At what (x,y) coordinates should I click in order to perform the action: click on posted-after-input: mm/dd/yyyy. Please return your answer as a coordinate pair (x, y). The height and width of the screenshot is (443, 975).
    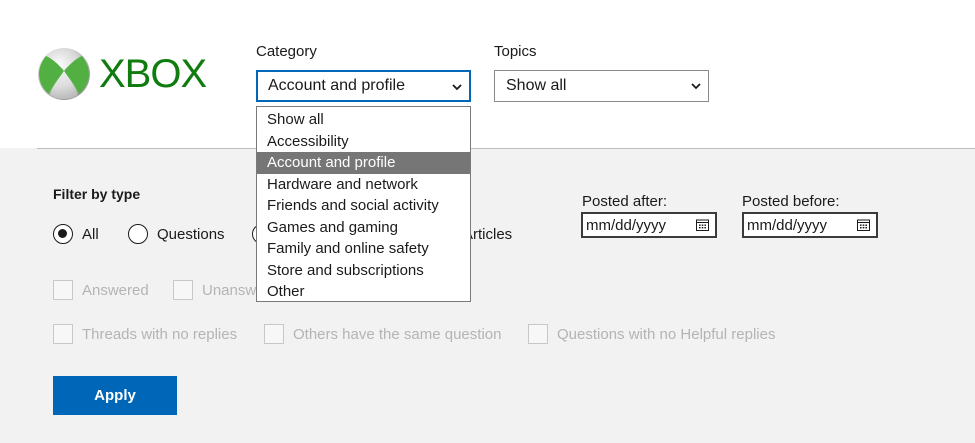
    Looking at the image, I should click on (649, 225).